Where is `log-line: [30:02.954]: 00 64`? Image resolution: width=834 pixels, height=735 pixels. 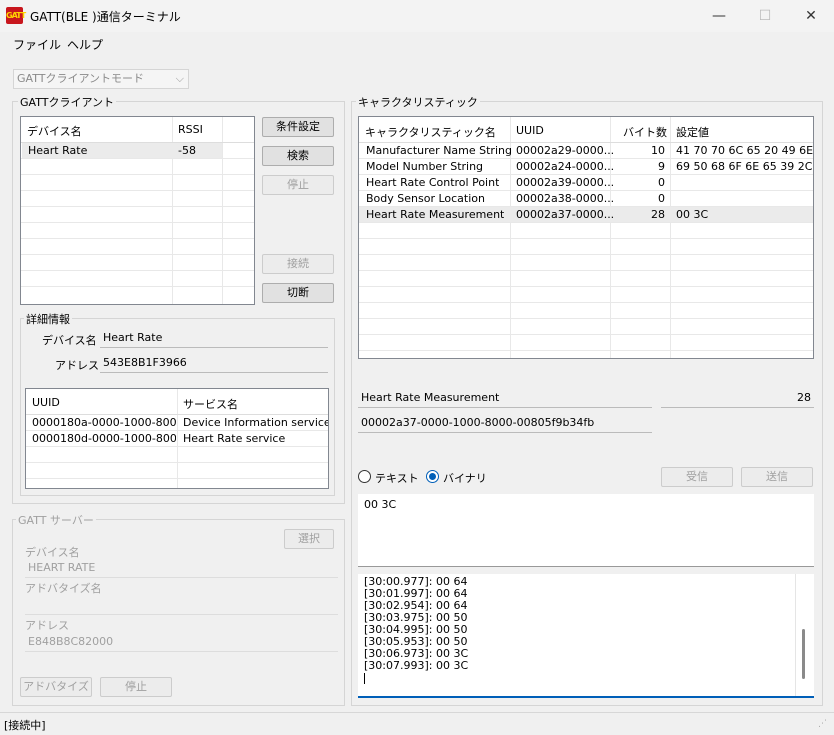 log-line: [30:02.954]: 00 64 is located at coordinates (416, 606).